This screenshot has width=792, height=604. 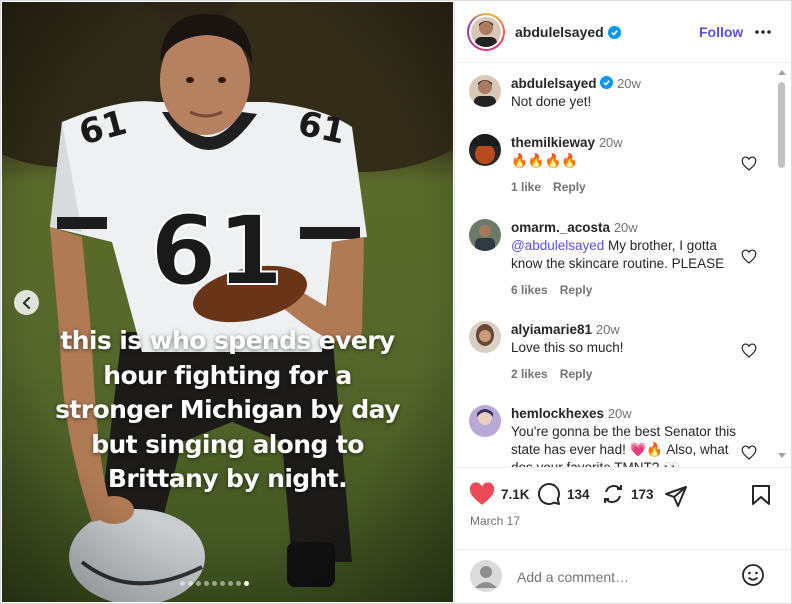 I want to click on author-username: abdulelsayed, so click(x=568, y=32).